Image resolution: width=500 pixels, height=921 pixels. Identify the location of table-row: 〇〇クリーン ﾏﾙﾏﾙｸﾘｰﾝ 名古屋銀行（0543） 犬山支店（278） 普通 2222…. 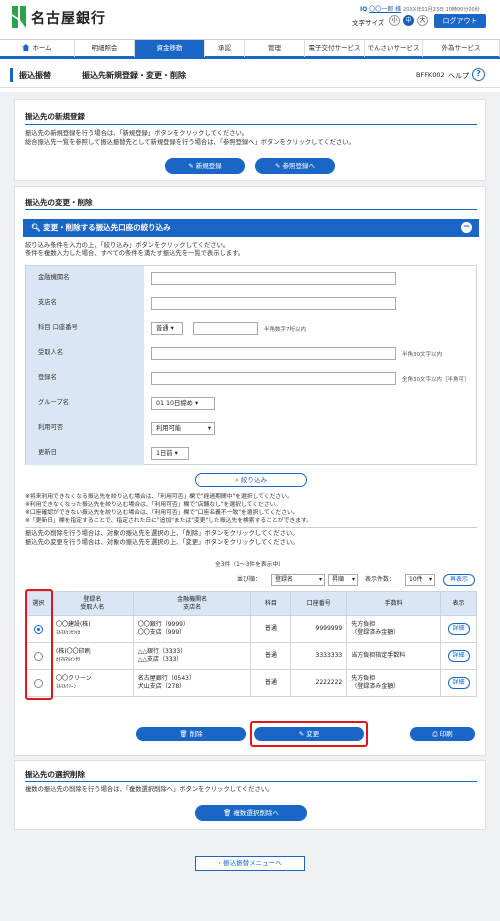
(251, 683).